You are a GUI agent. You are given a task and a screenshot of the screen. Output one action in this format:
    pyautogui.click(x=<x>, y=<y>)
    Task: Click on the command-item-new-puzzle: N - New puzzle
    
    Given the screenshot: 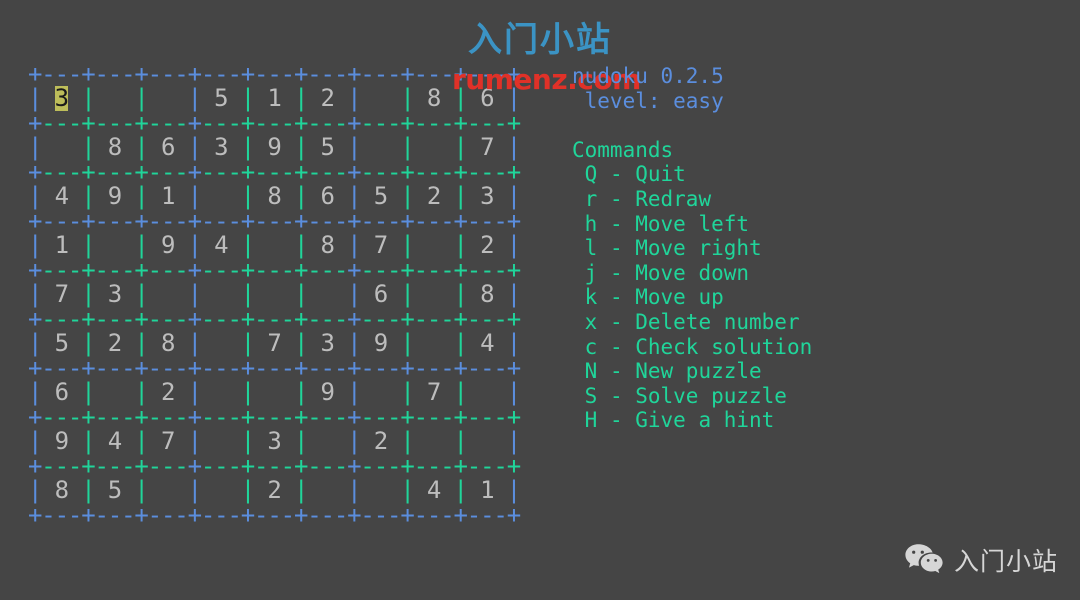 What is the action you would take?
    pyautogui.click(x=692, y=371)
    